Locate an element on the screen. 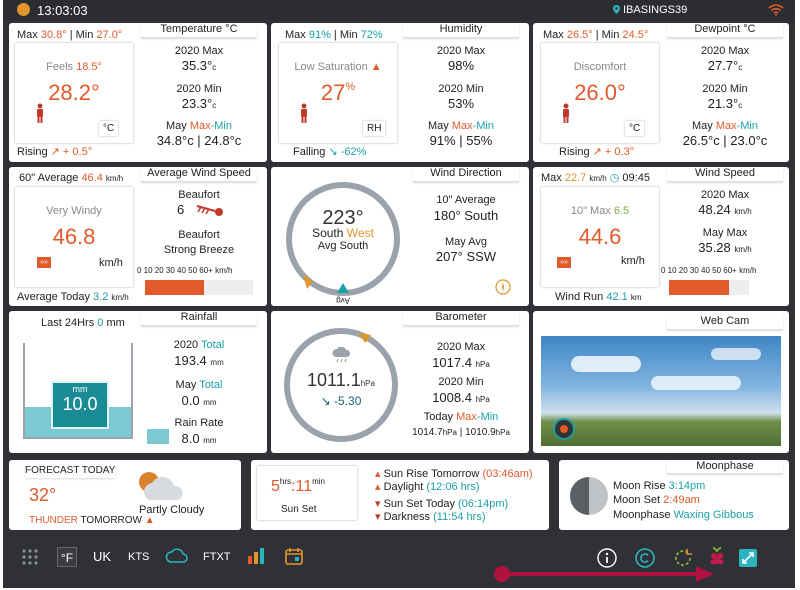 This screenshot has height=590, width=800. month-max: 35.28 is located at coordinates (714, 247).